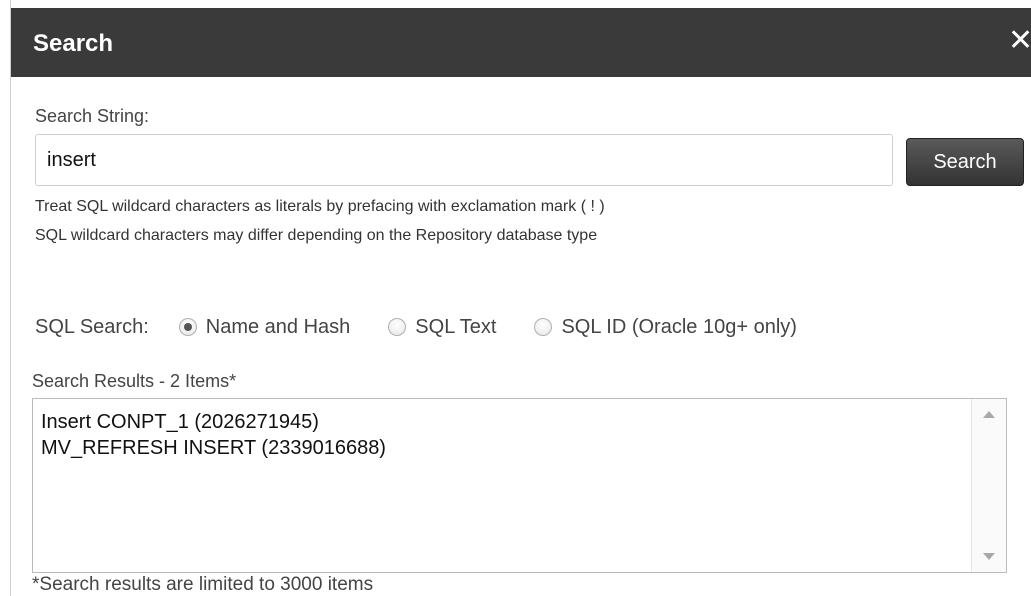 Image resolution: width=1031 pixels, height=596 pixels. Describe the element at coordinates (989, 556) in the screenshot. I see `scroll-down-icon` at that location.